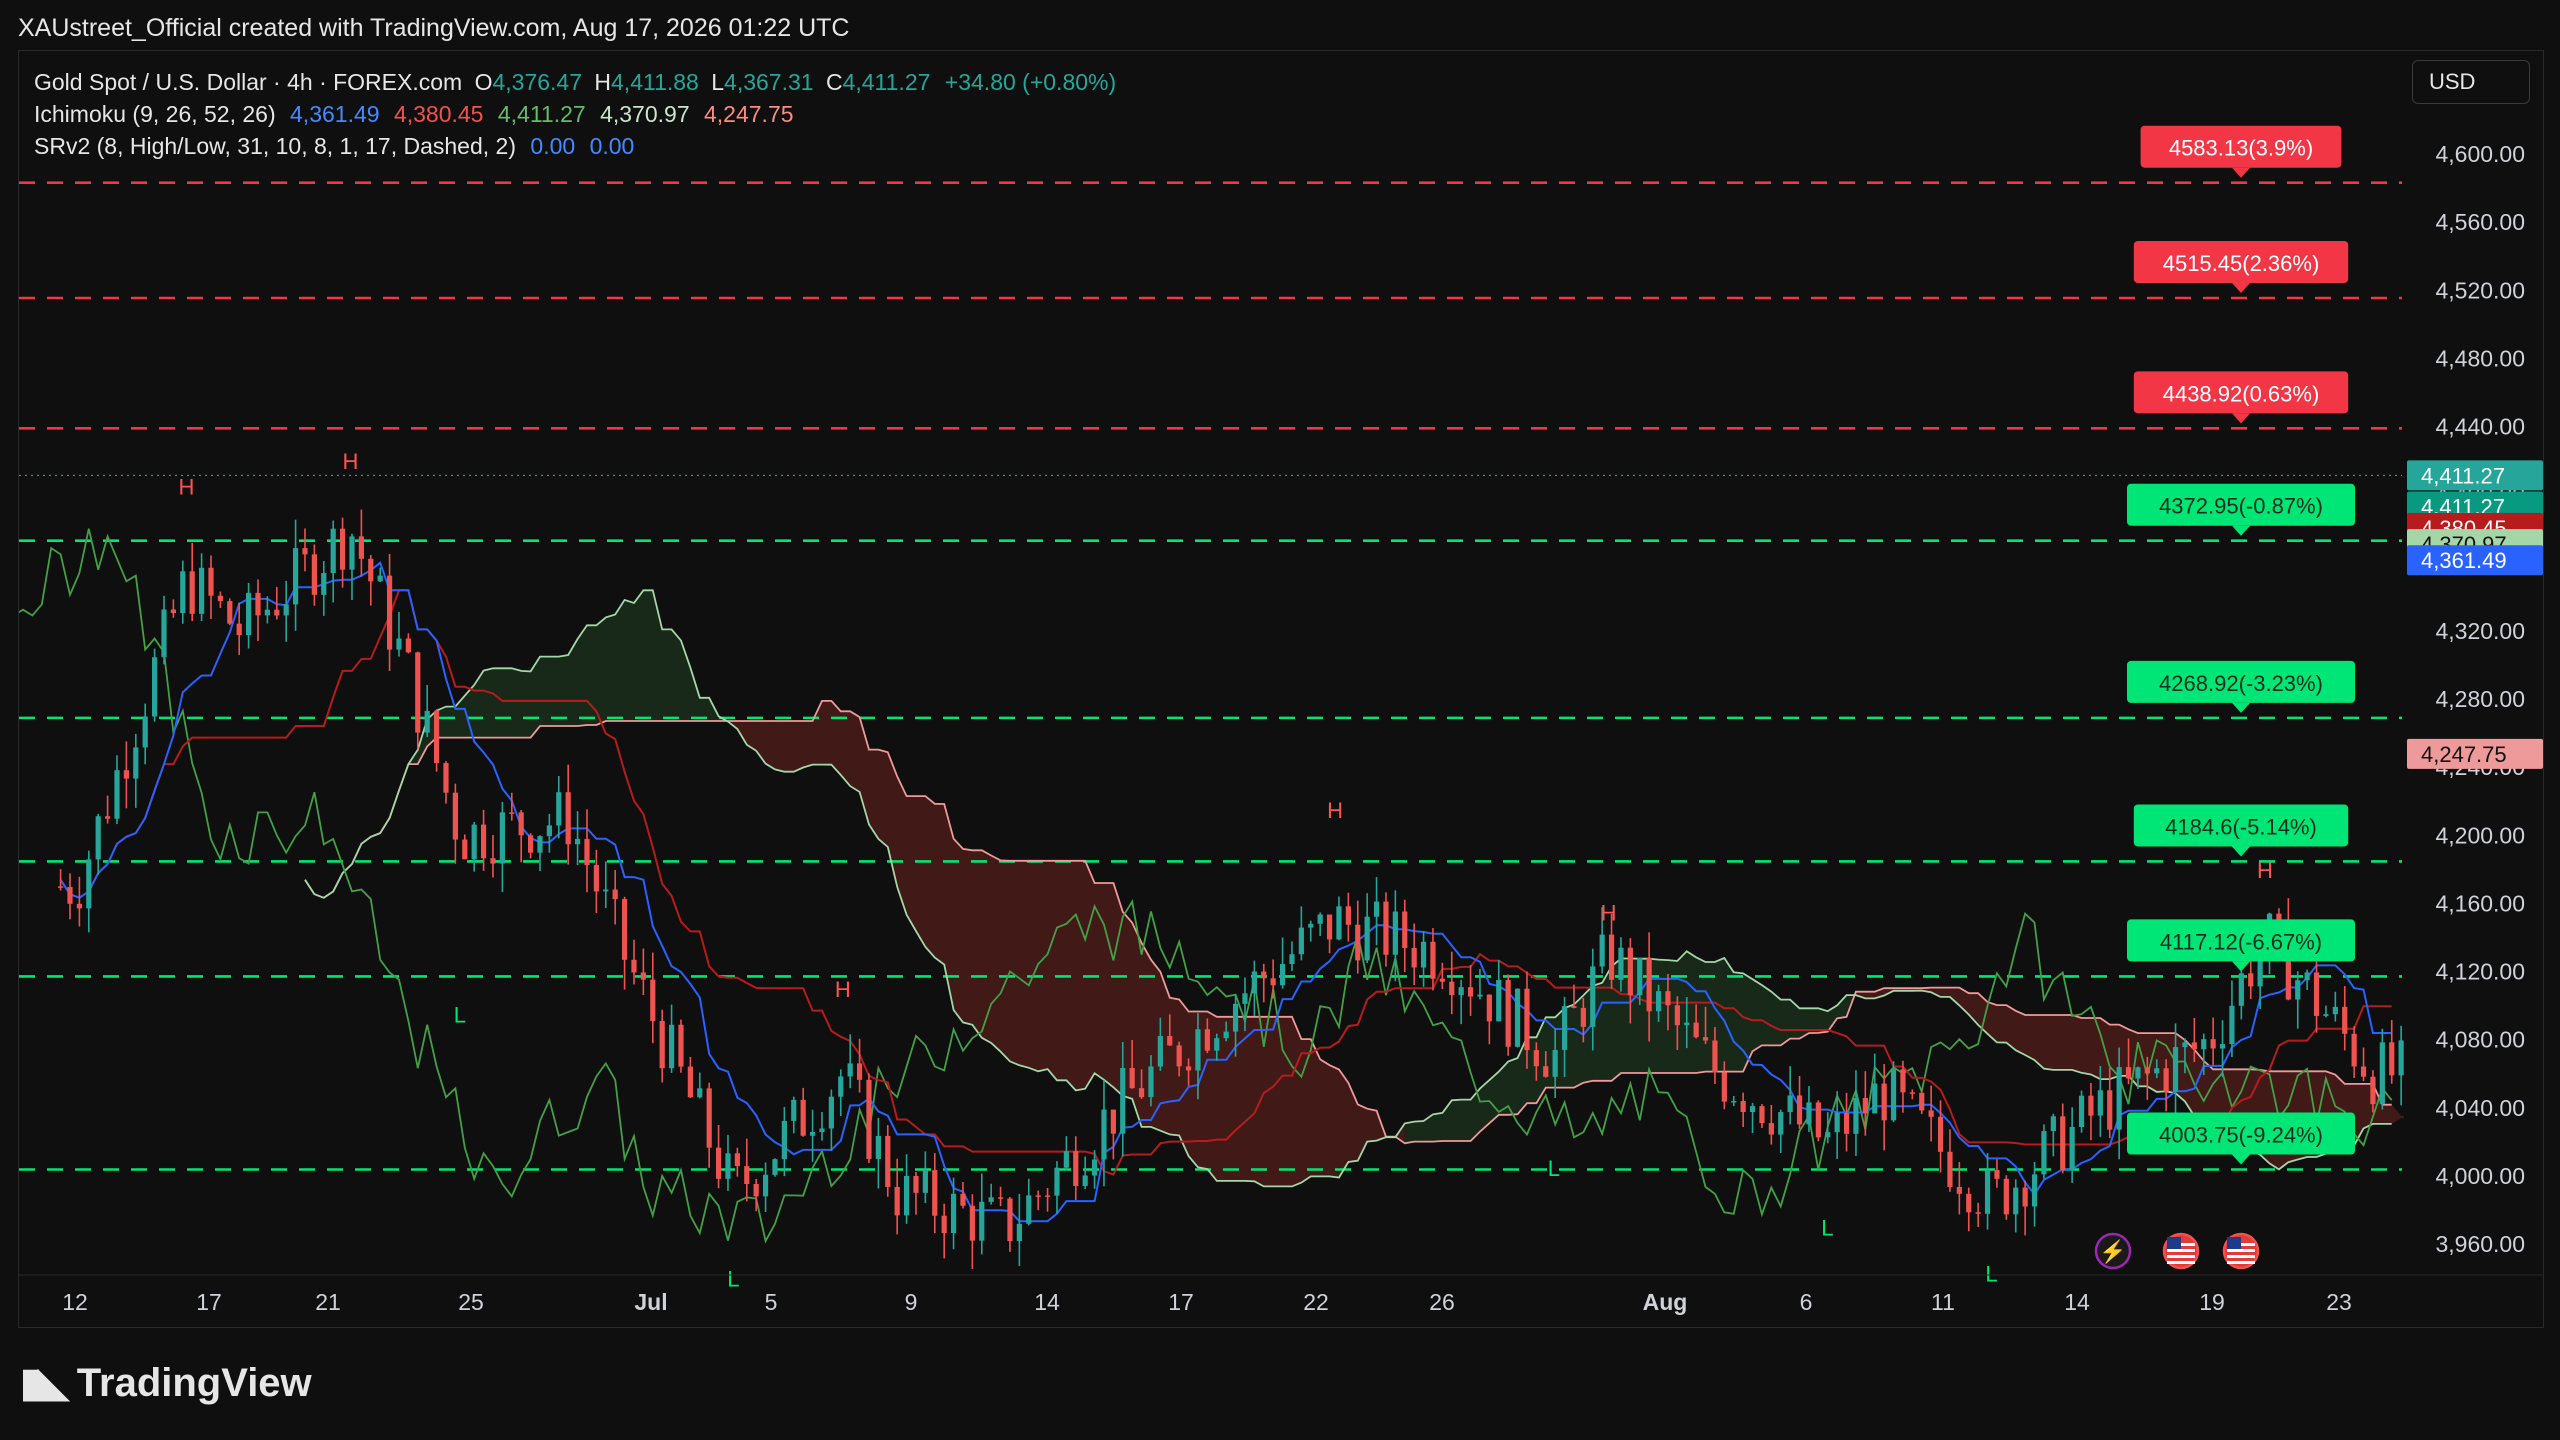 This screenshot has height=1440, width=2560. I want to click on price-tick: 4,520.00, so click(2480, 290).